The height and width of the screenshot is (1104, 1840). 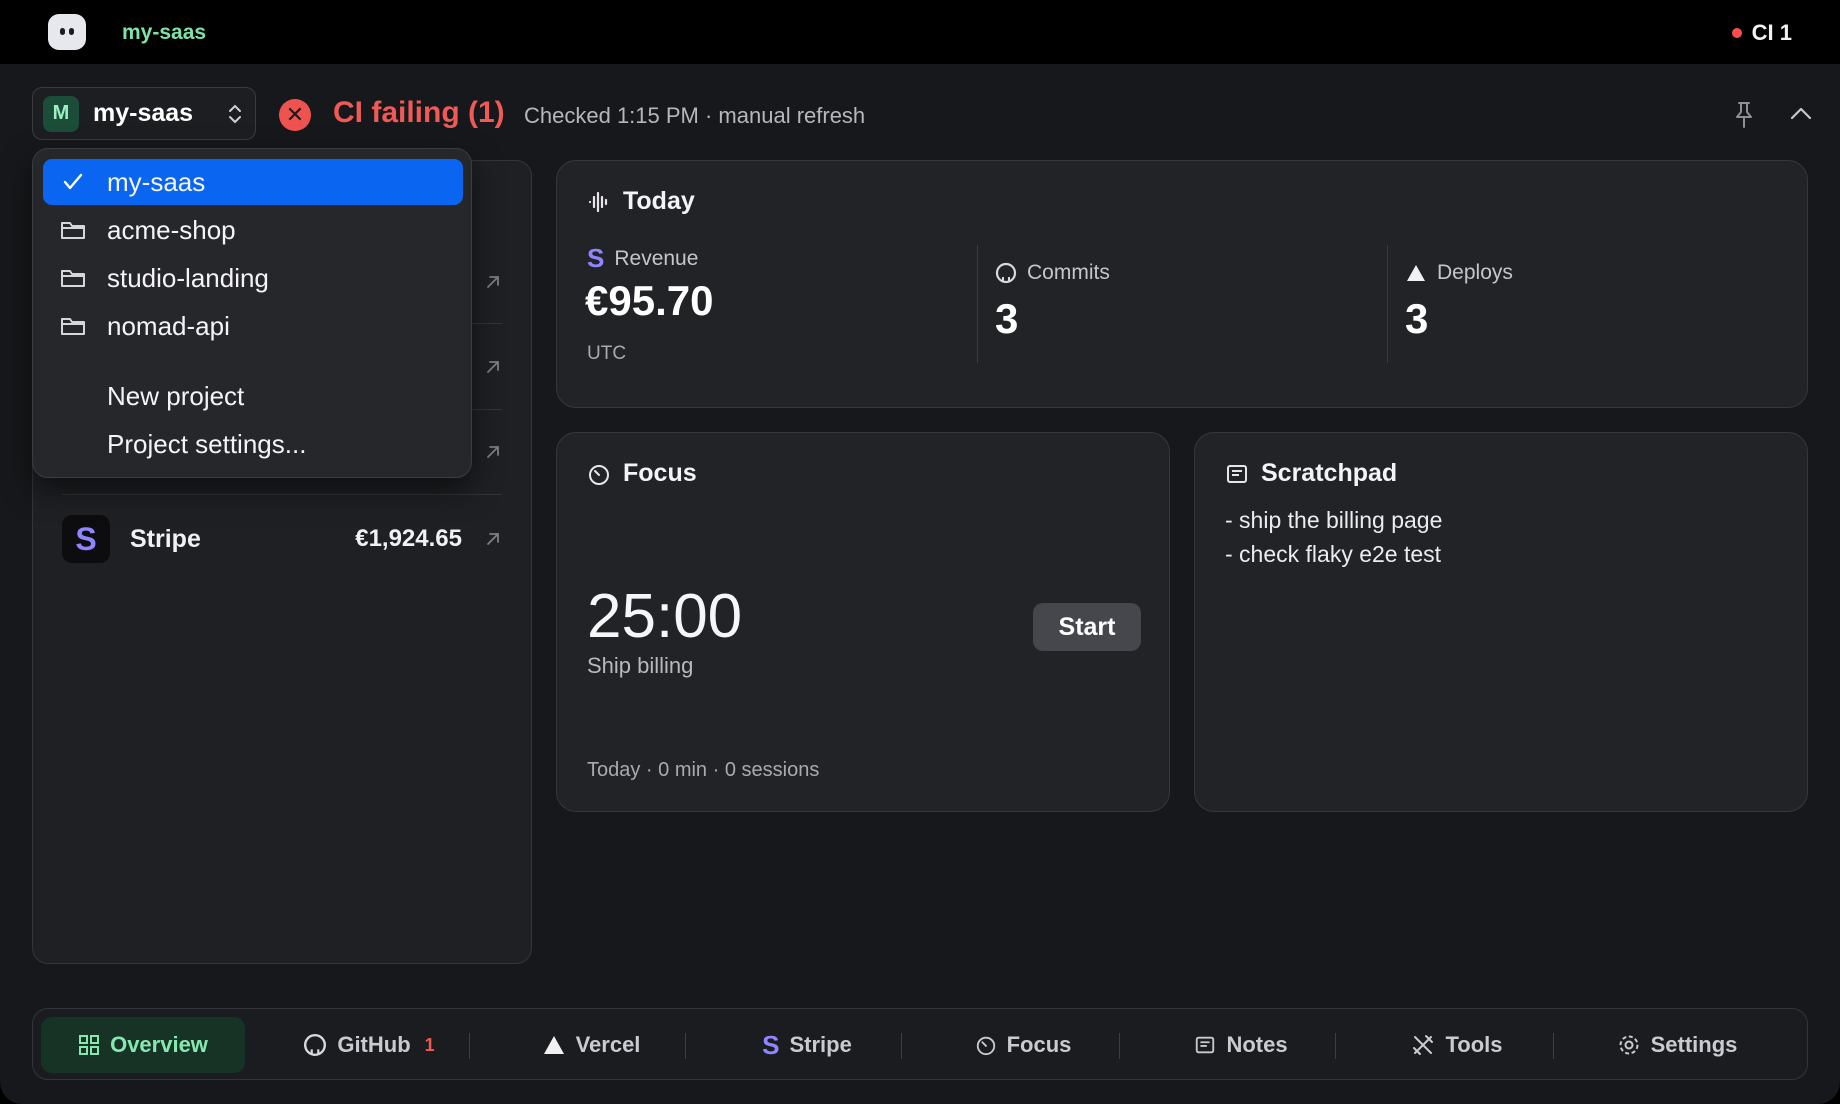 What do you see at coordinates (640, 666) in the screenshot?
I see `focus-task: Ship billing` at bounding box center [640, 666].